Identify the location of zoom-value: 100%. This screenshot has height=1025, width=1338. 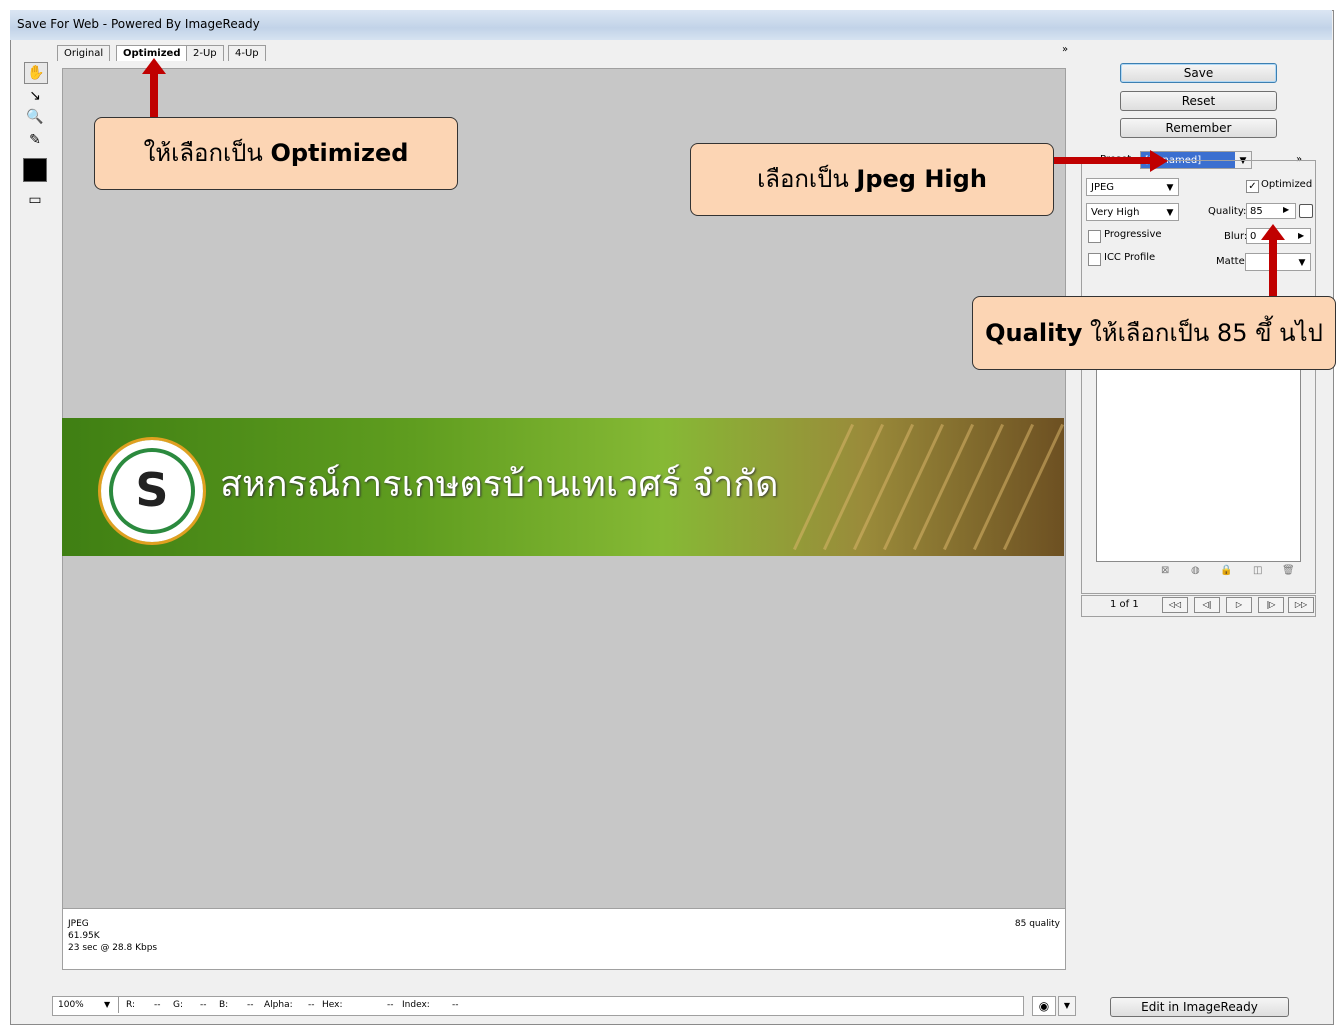
(71, 1005).